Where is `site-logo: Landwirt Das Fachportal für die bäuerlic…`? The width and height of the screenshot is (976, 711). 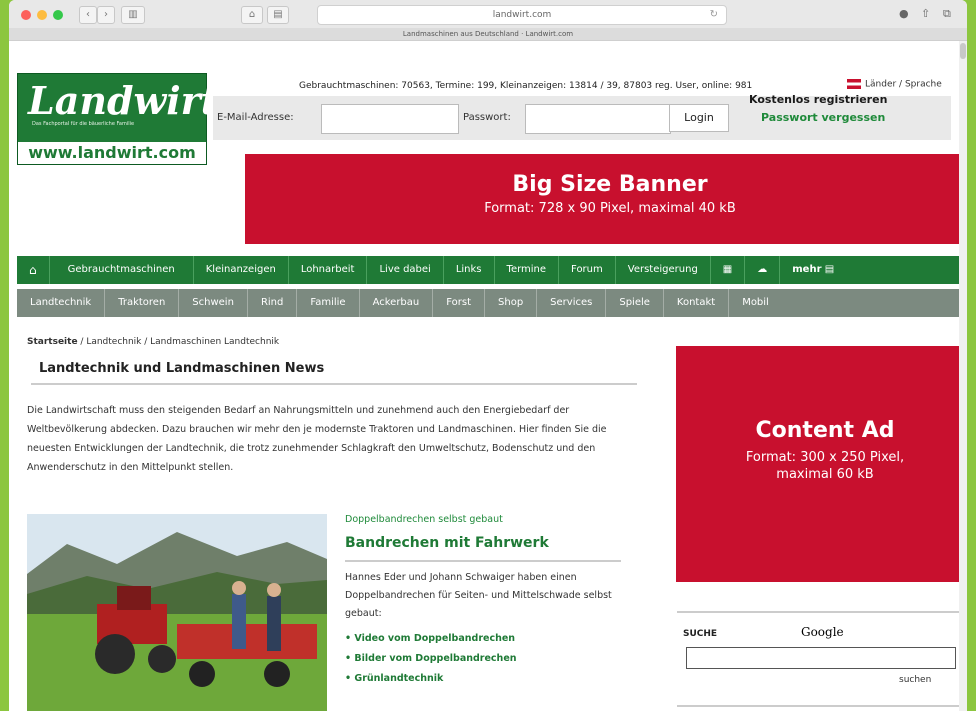 site-logo: Landwirt Das Fachportal für die bäuerlic… is located at coordinates (117, 119).